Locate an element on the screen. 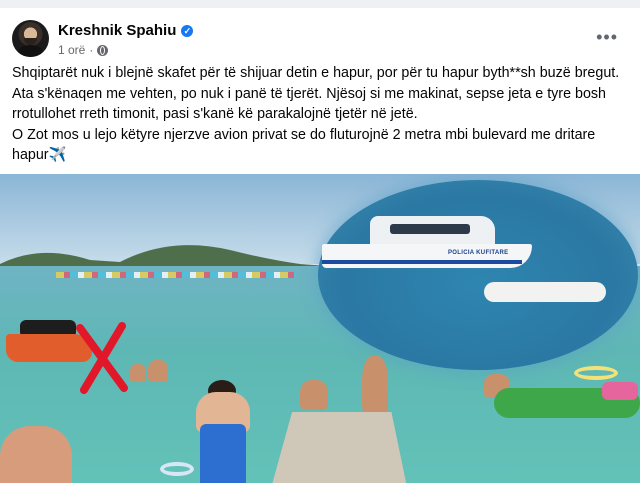  verified-badge-icon: ✓ is located at coordinates (187, 30).